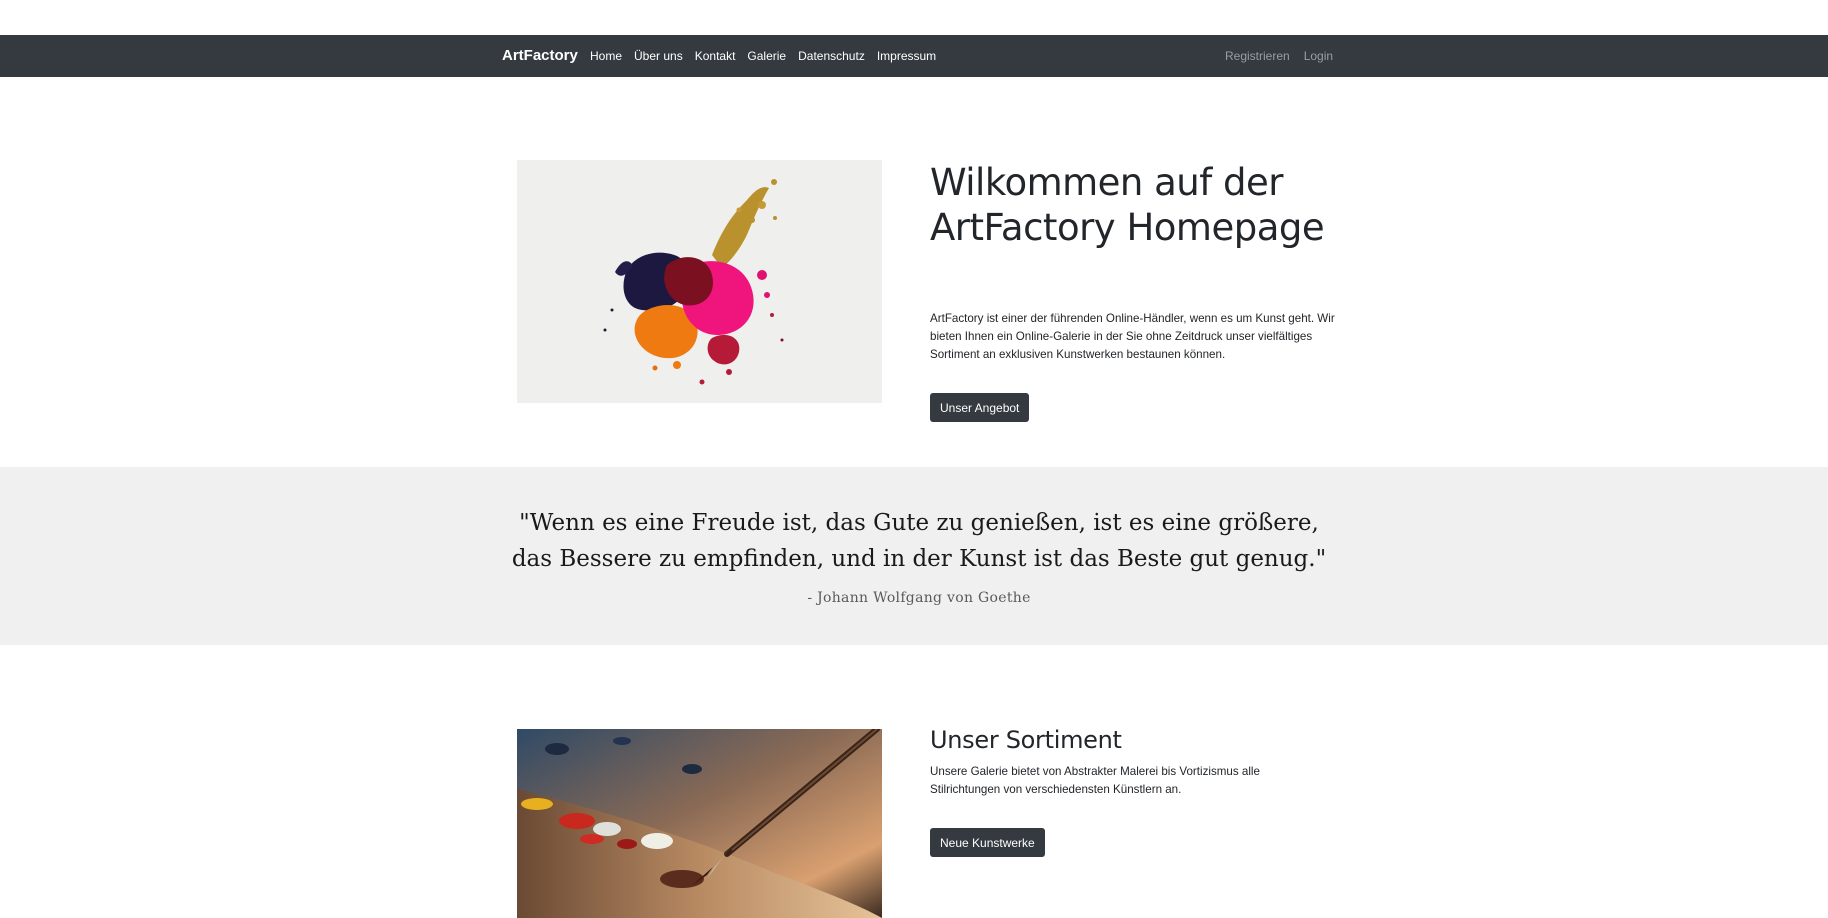  Describe the element at coordinates (766, 56) in the screenshot. I see `nav-link-galerie: Galerie` at that location.